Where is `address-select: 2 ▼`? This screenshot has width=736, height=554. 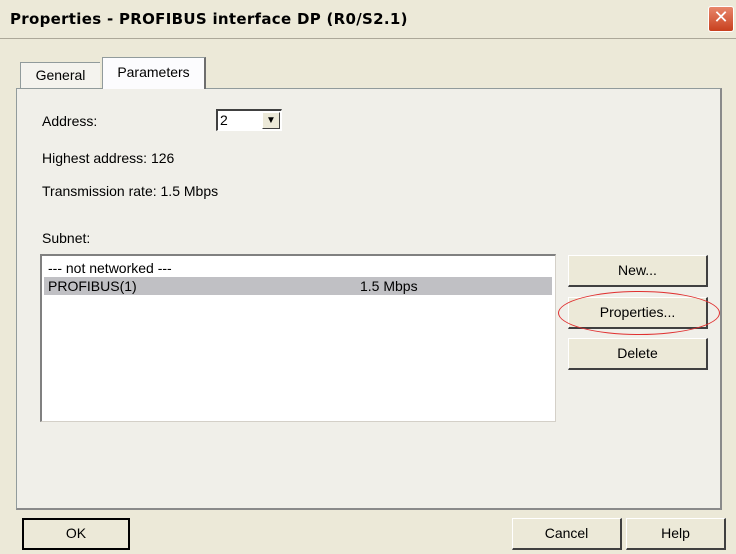 address-select: 2 ▼ is located at coordinates (249, 120).